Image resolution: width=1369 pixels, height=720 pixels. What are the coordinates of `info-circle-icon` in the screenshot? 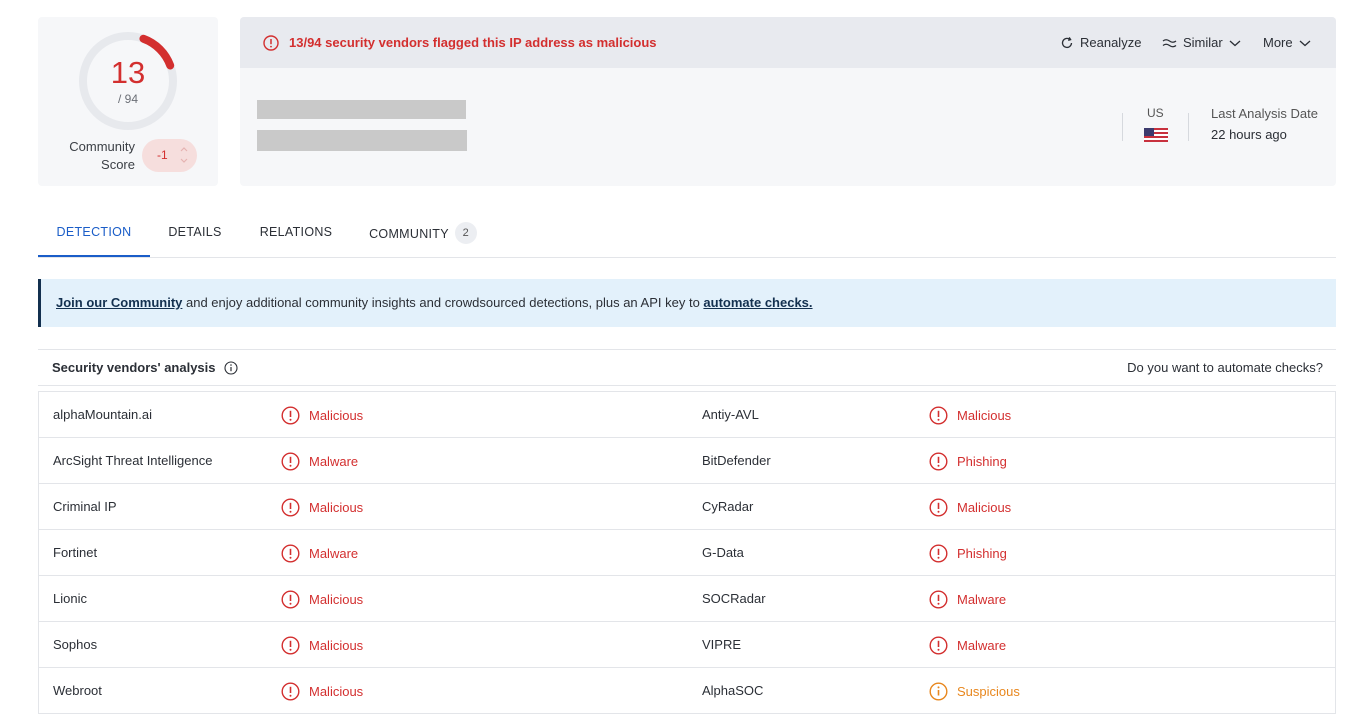 It's located at (938, 691).